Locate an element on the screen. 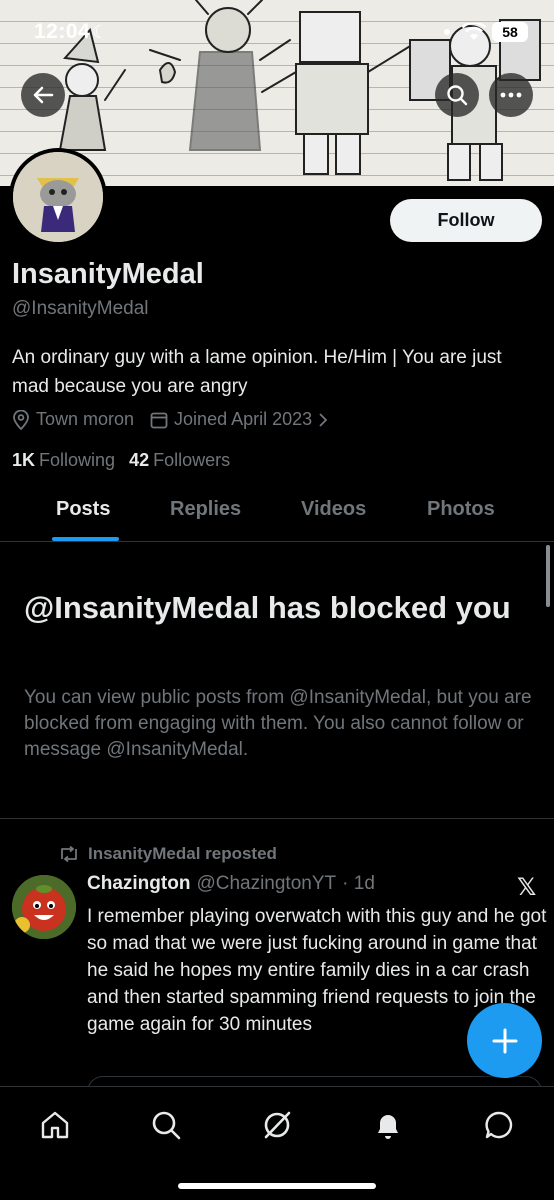 This screenshot has height=1200, width=554. post-author-name: Chazington is located at coordinates (138, 884).